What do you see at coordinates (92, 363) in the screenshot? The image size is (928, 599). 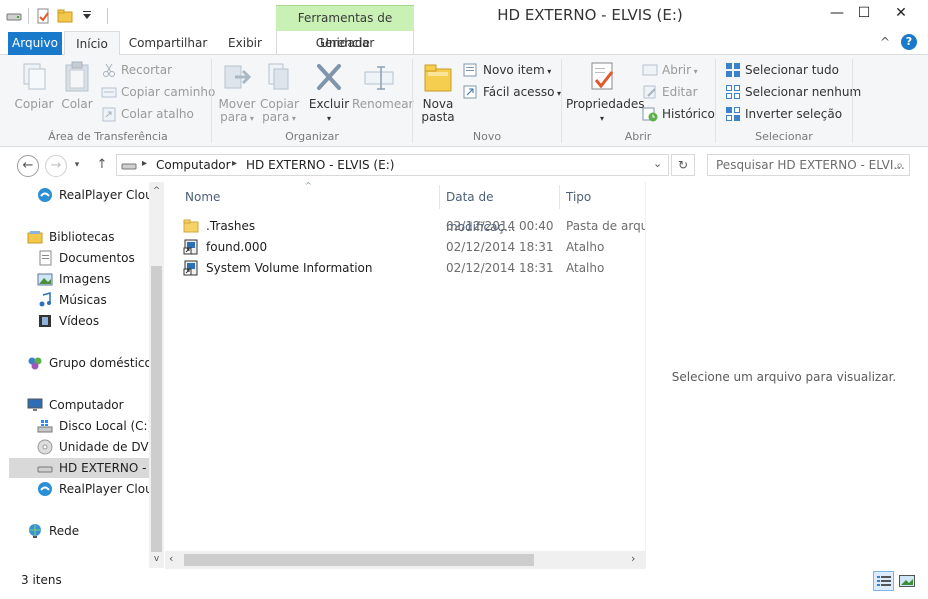 I see `nav-item-homegroup: Grupo doméstico` at bounding box center [92, 363].